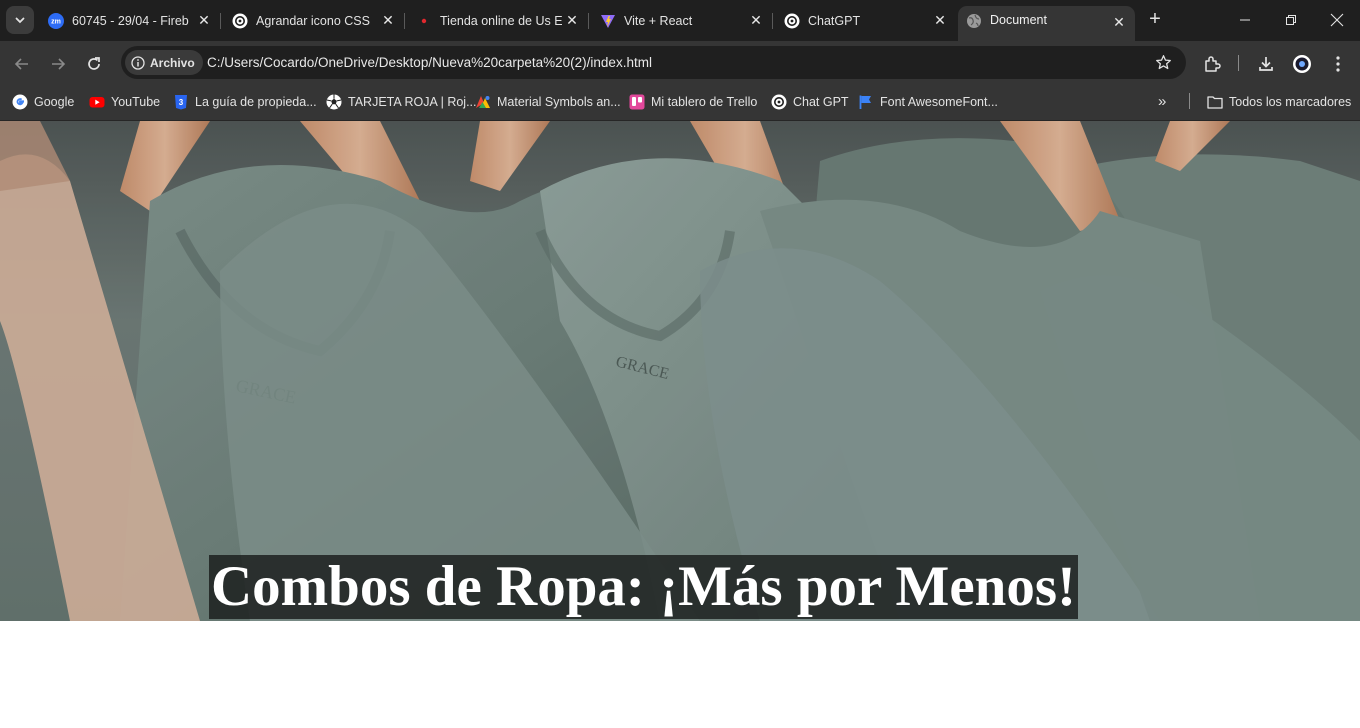  I want to click on bookmark-label: Google, so click(54, 102).